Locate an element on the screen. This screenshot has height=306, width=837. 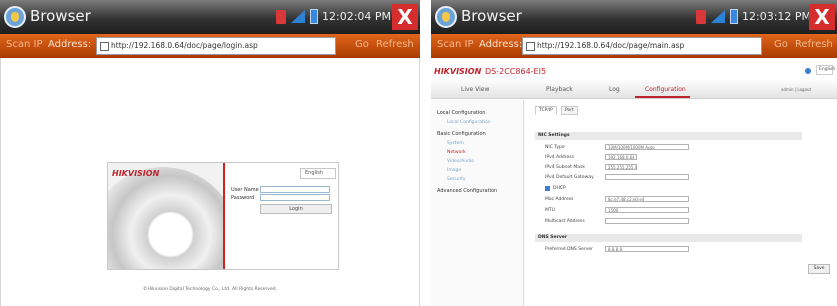
field-label: IPv4 Subnet Mask is located at coordinates (565, 167).